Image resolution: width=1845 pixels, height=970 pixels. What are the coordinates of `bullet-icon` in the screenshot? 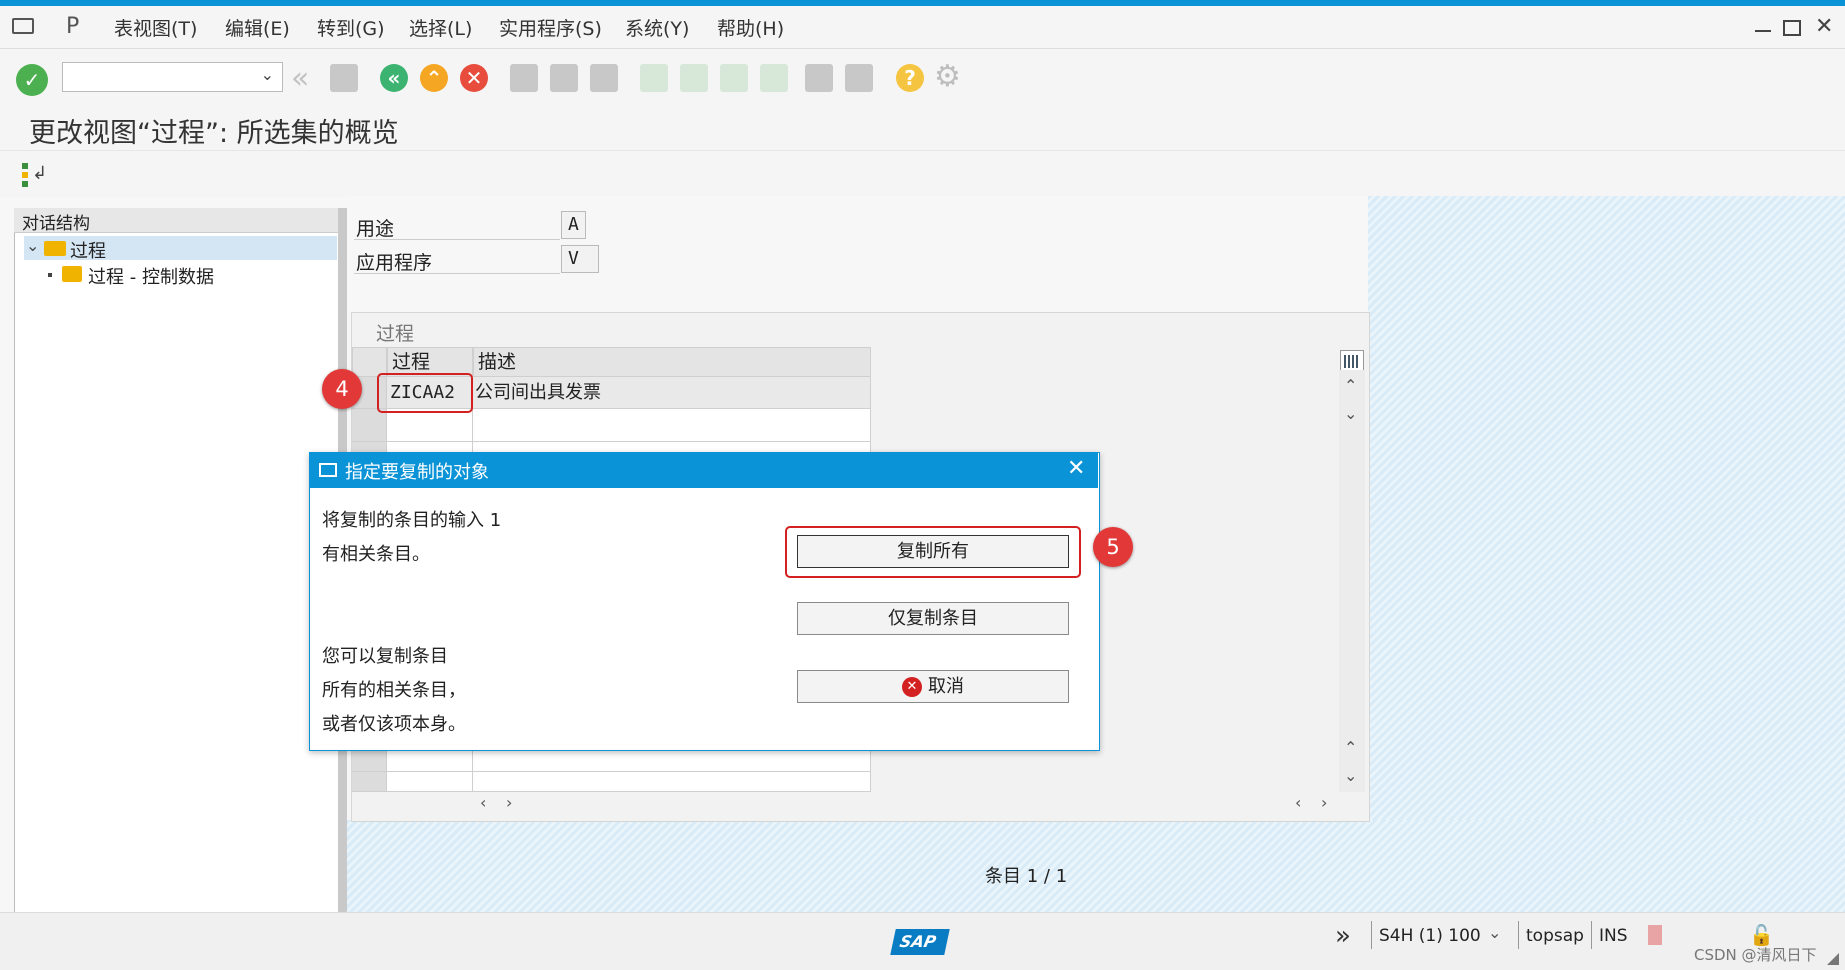 It's located at (50, 275).